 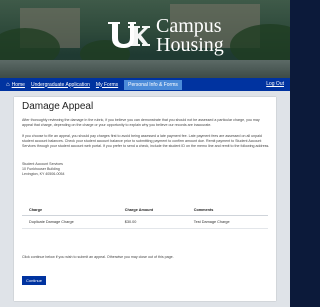 I want to click on cell-comments: Test Damage Charge, so click(x=227, y=222).